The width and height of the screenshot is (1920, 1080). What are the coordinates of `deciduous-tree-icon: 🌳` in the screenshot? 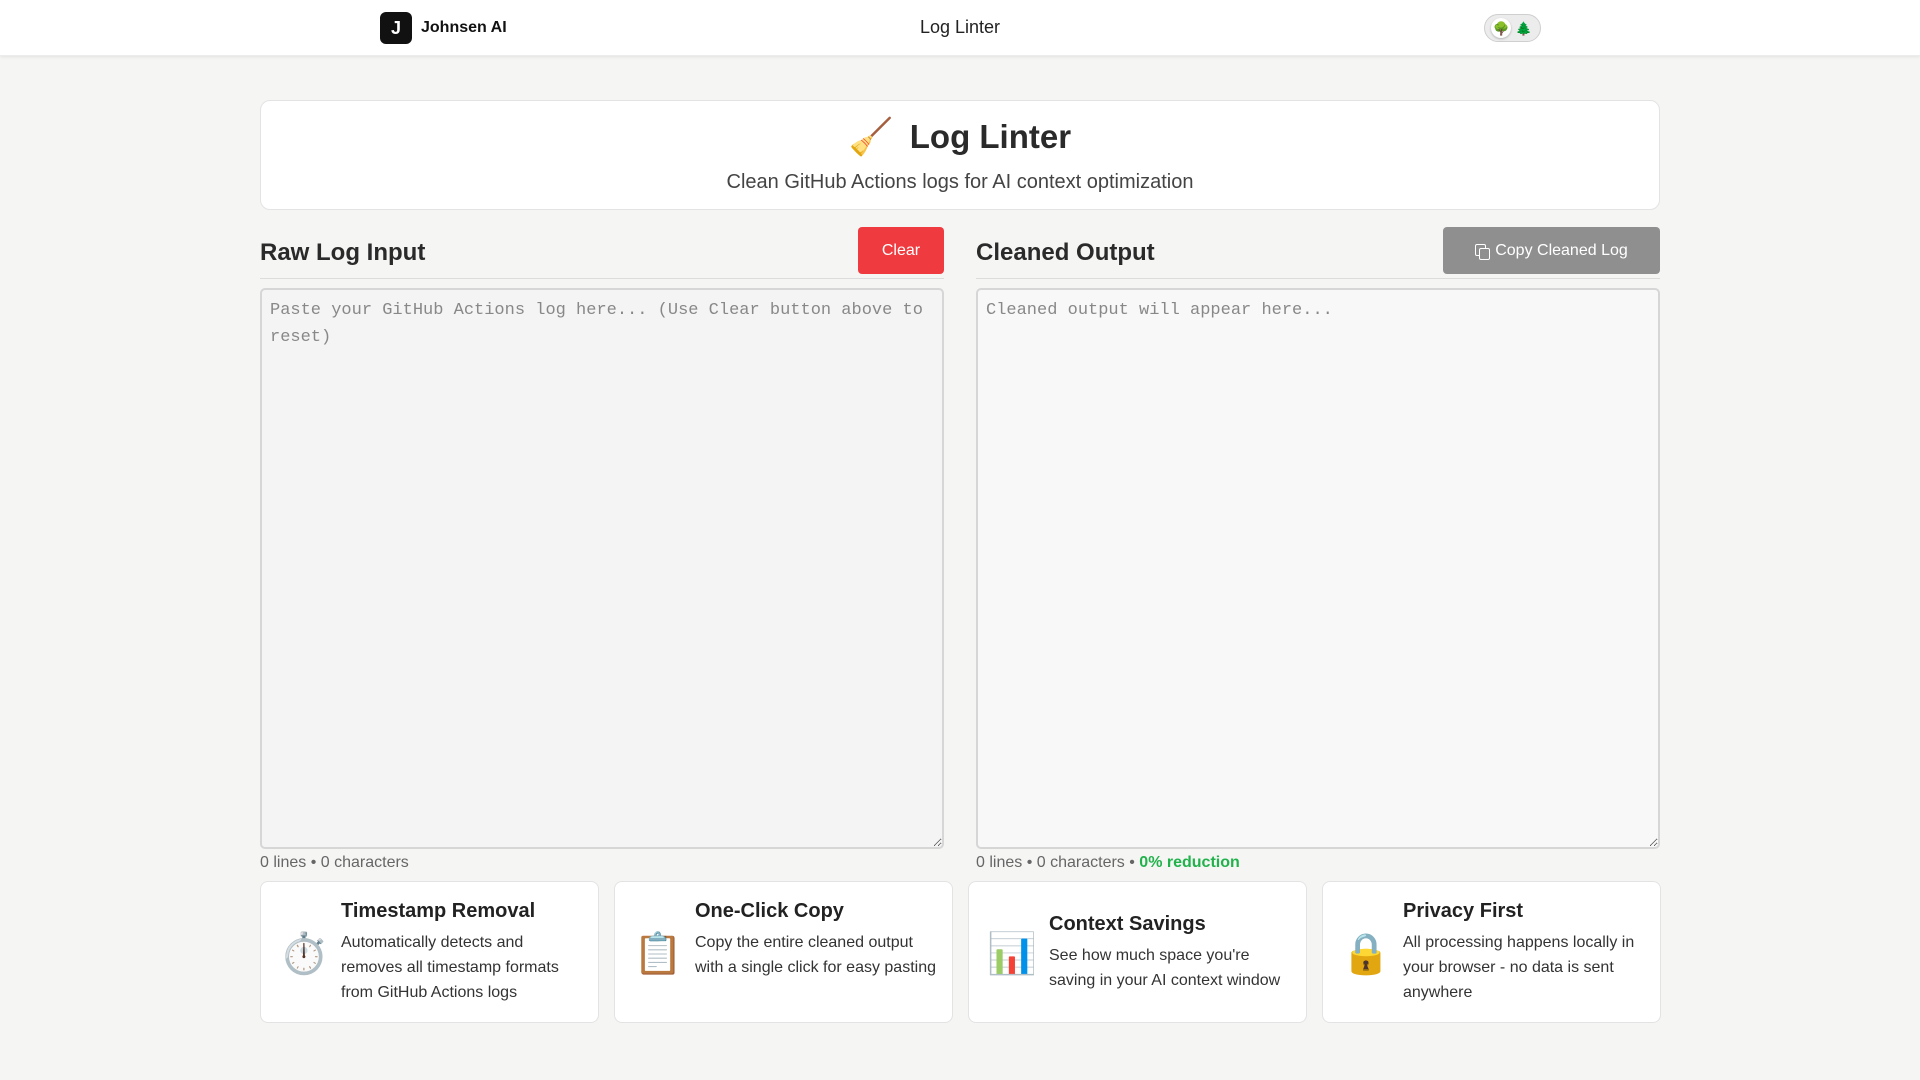 It's located at (1501, 28).